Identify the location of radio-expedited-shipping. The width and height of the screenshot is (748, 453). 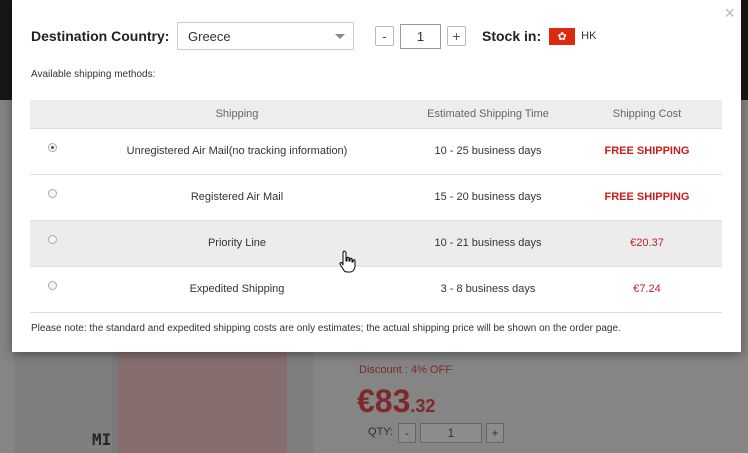
(52, 285).